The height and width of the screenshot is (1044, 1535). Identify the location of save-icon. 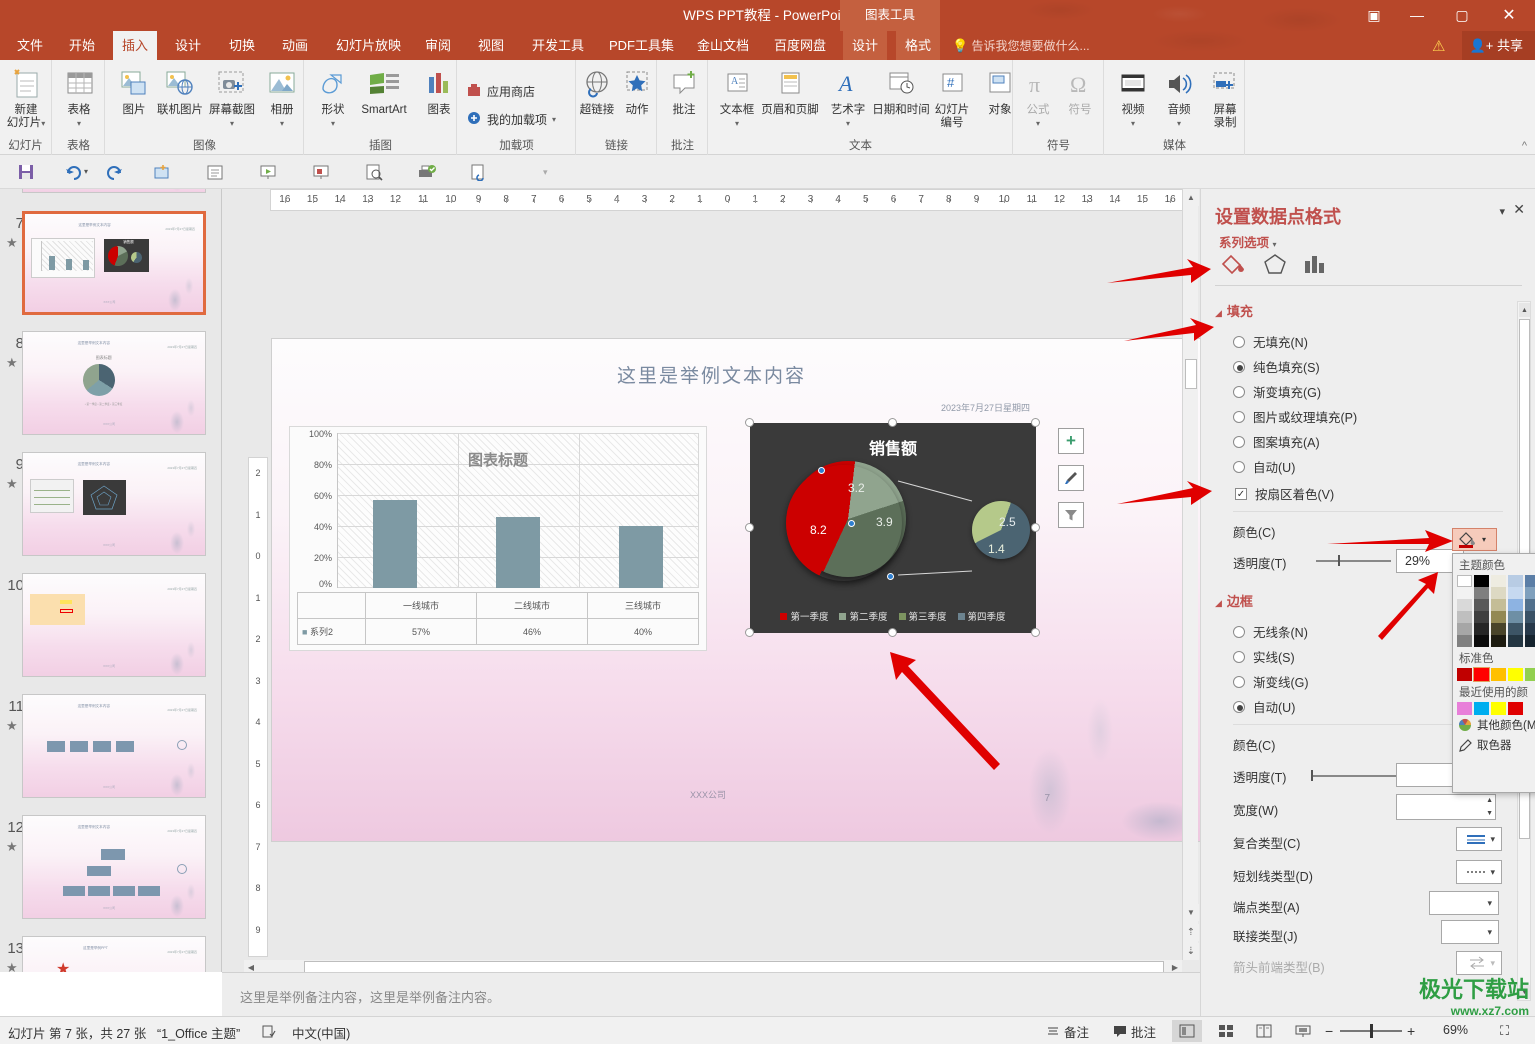
(26, 172).